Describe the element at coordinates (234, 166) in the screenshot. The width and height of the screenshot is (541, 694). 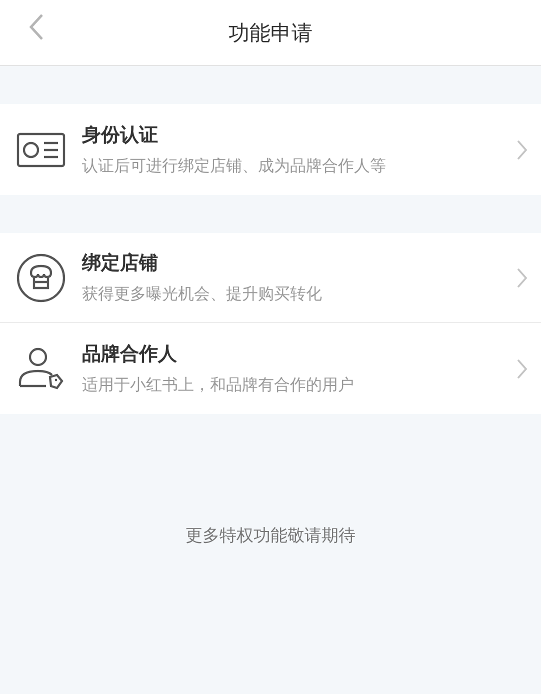
I see `item-description: 认证后可进行绑定店铺、成为品牌合作人等` at that location.